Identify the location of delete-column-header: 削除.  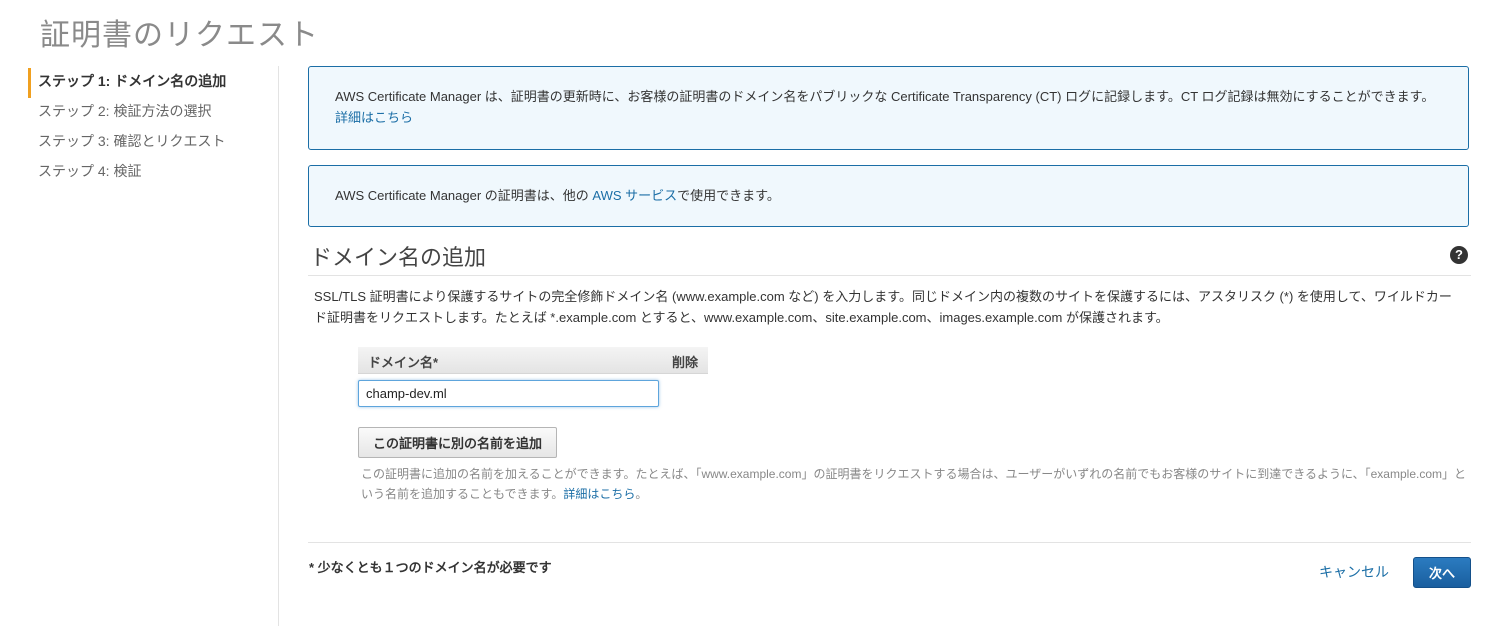
(684, 362).